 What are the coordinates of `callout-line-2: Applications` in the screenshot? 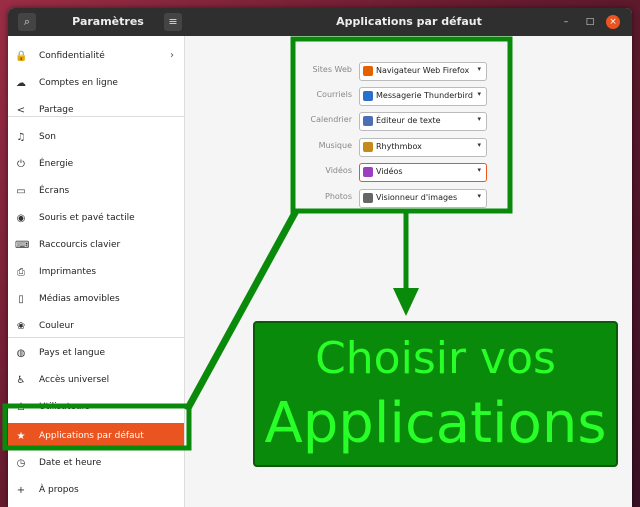 It's located at (435, 423).